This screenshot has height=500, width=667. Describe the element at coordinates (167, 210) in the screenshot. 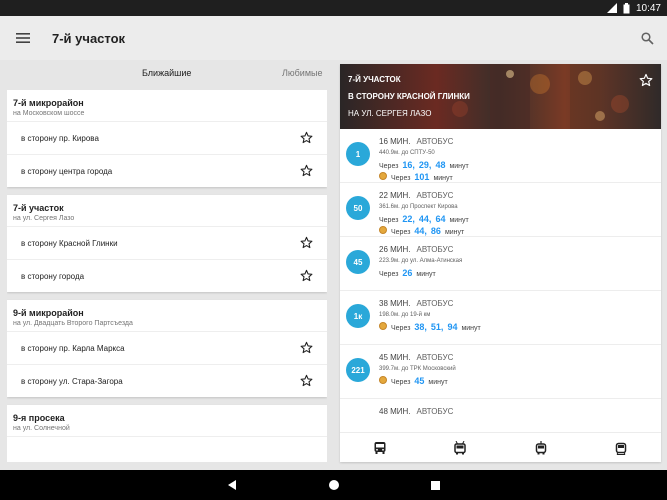

I see `stop-header: 7-й участок на ул. Сергея Лазо` at that location.